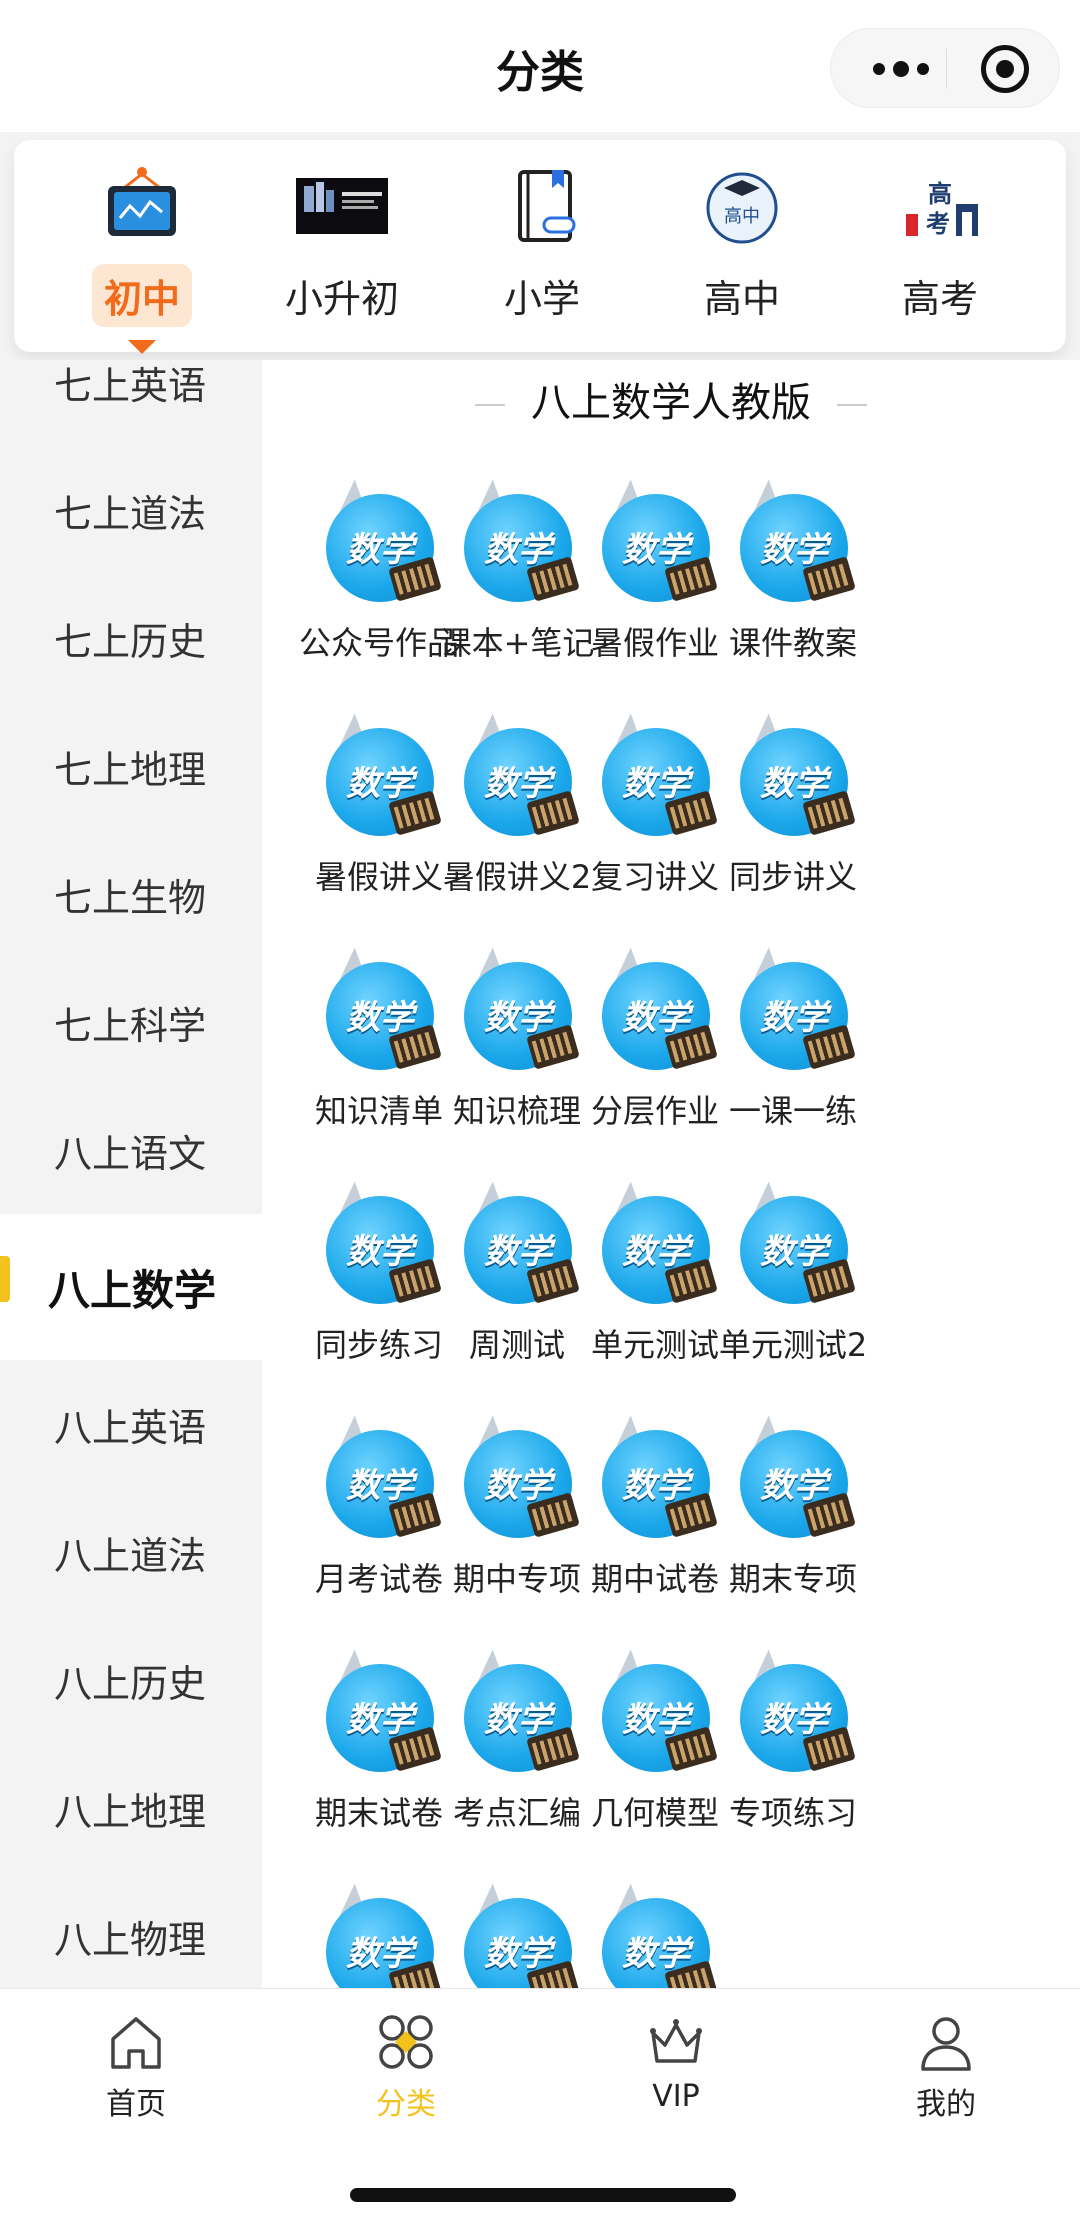 Image resolution: width=1080 pixels, height=2227 pixels. Describe the element at coordinates (131, 403) in the screenshot. I see `sidebar-item-7-english: 七上英语` at that location.